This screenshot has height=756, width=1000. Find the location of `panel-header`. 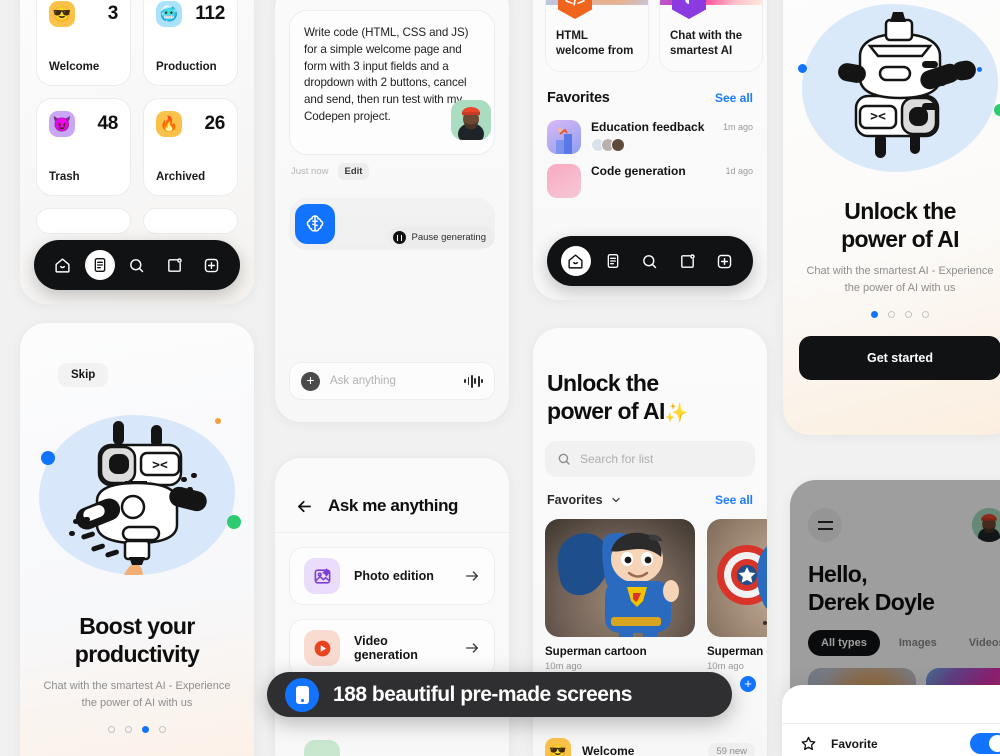

panel-header is located at coordinates (895, 511).